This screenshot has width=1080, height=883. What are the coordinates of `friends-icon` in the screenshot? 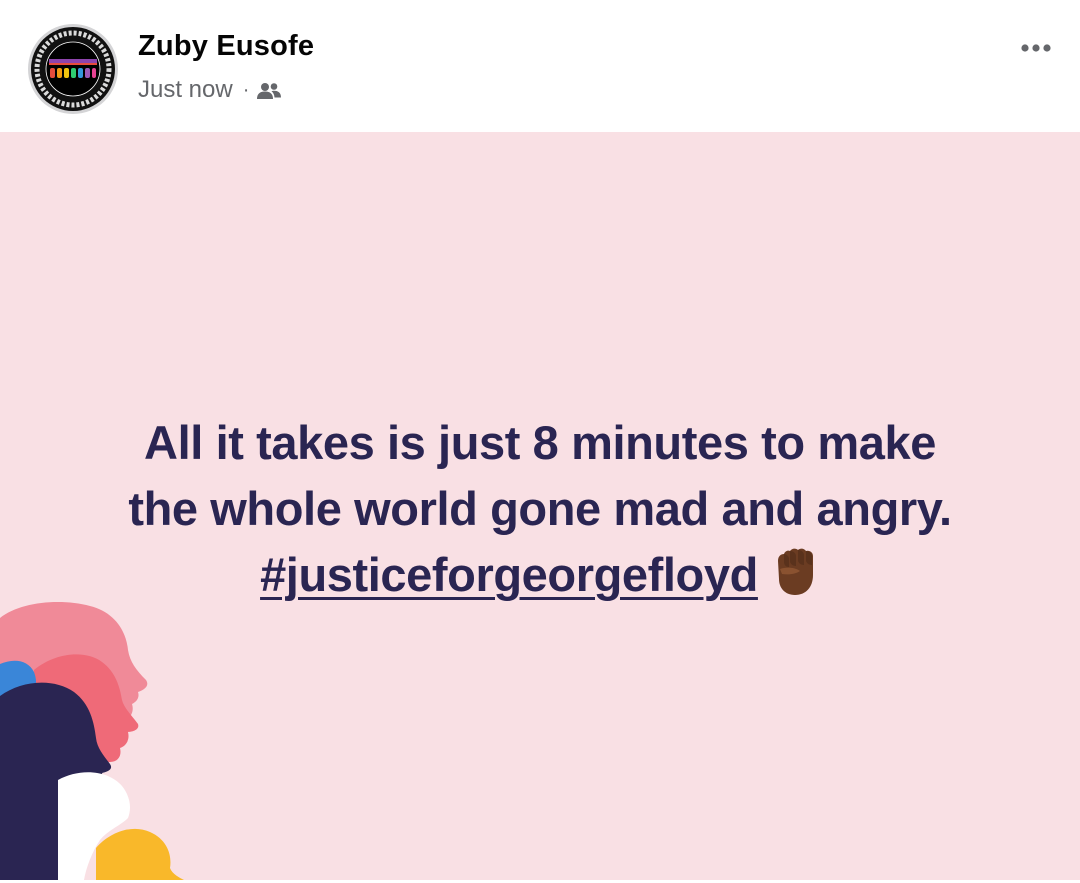 It's located at (269, 90).